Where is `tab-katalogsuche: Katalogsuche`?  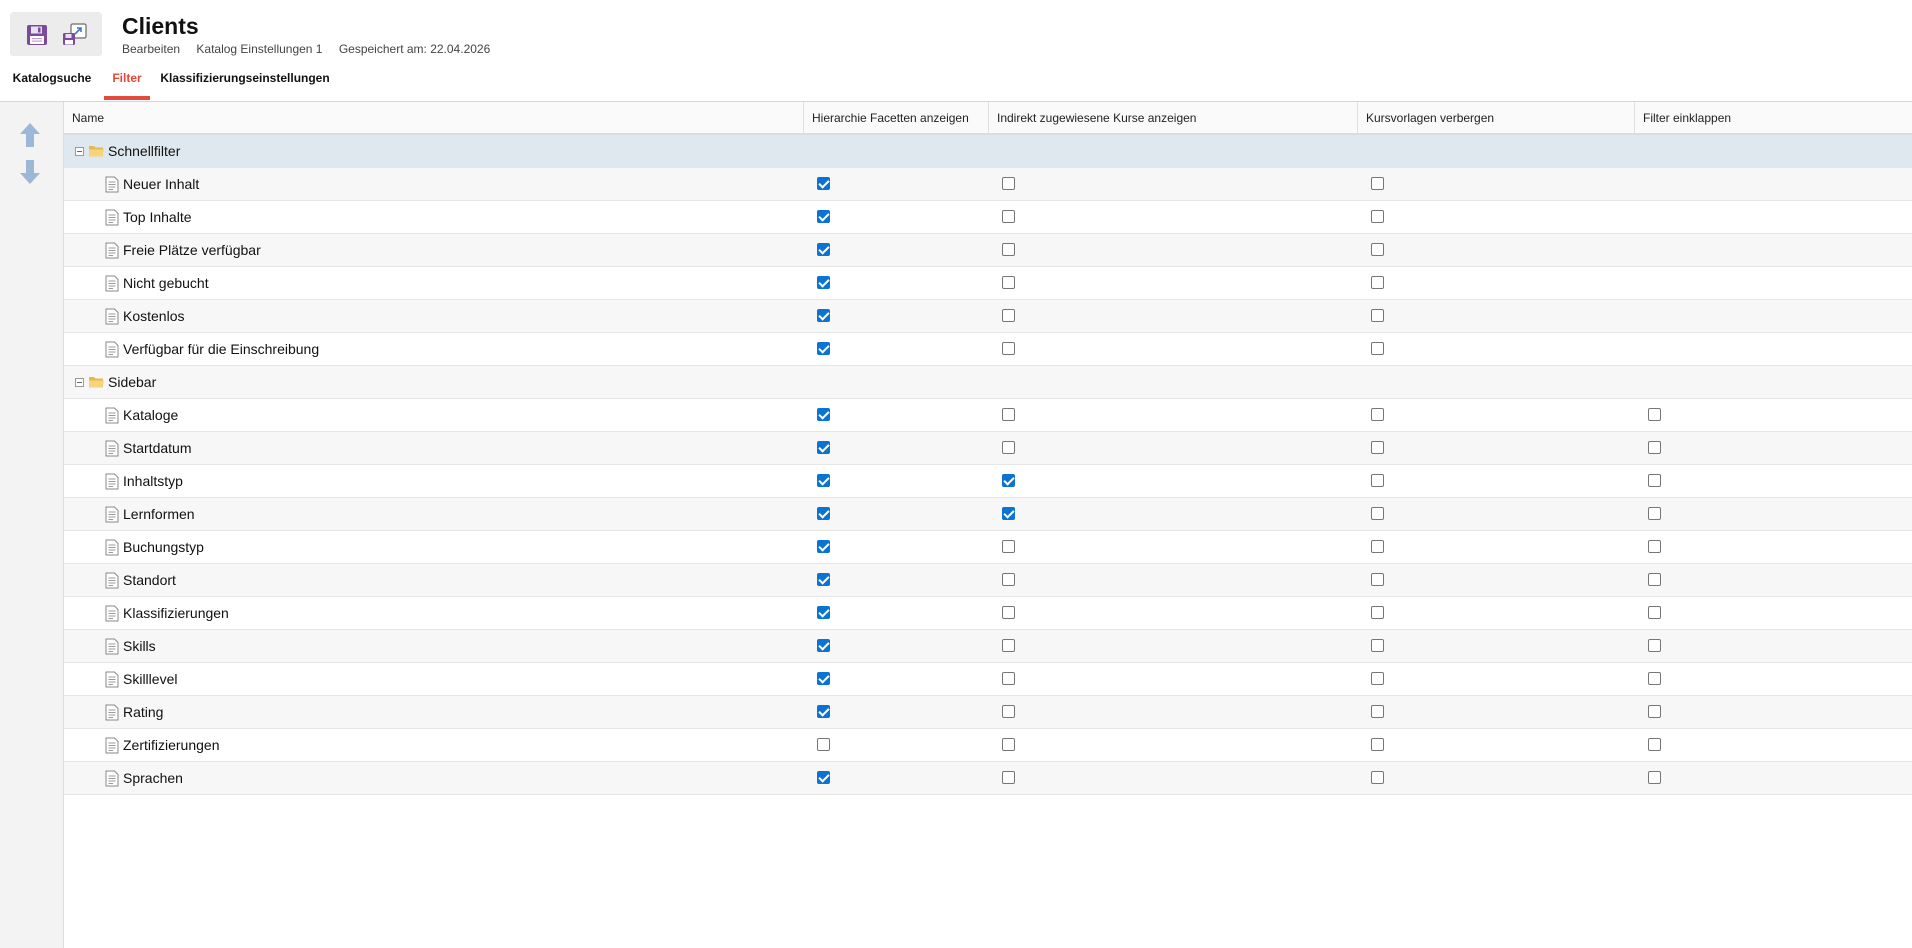
tab-katalogsuche: Katalogsuche is located at coordinates (52, 80).